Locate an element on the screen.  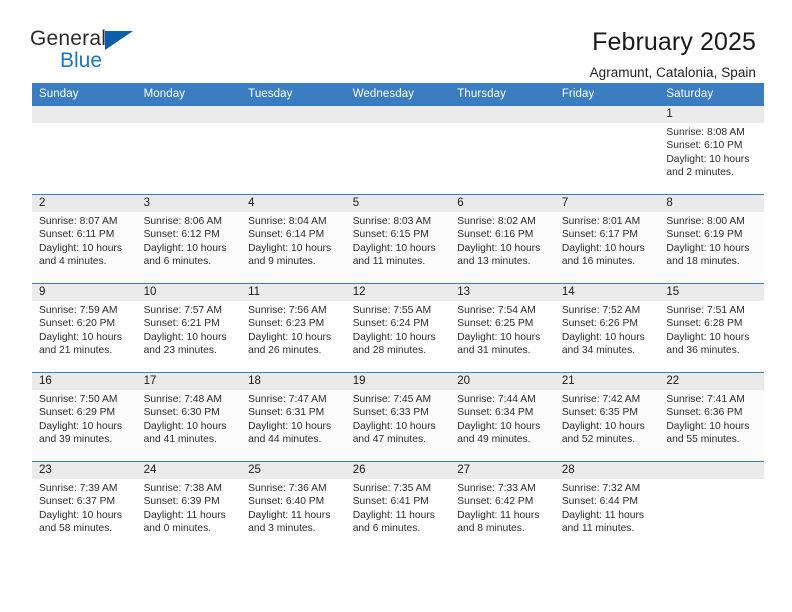
day-number: 28 is located at coordinates (607, 470).